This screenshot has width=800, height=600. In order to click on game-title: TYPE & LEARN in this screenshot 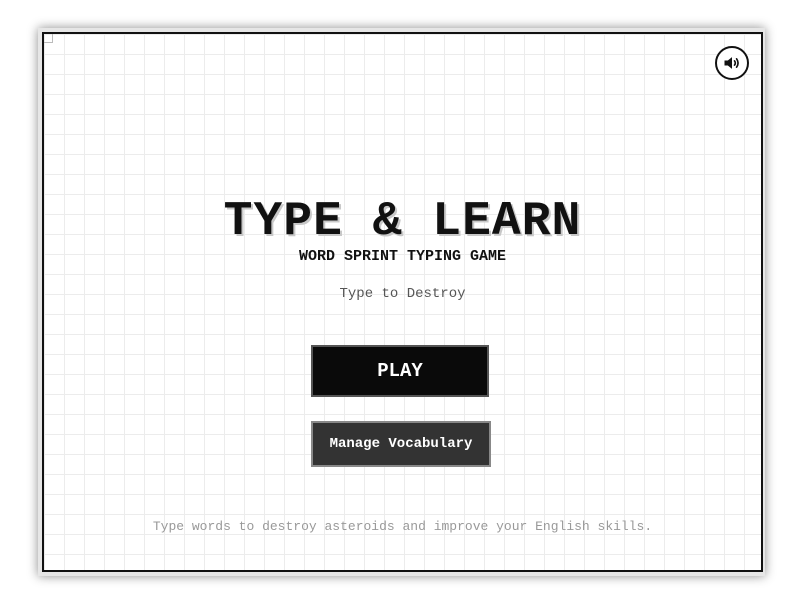, I will do `click(402, 222)`.